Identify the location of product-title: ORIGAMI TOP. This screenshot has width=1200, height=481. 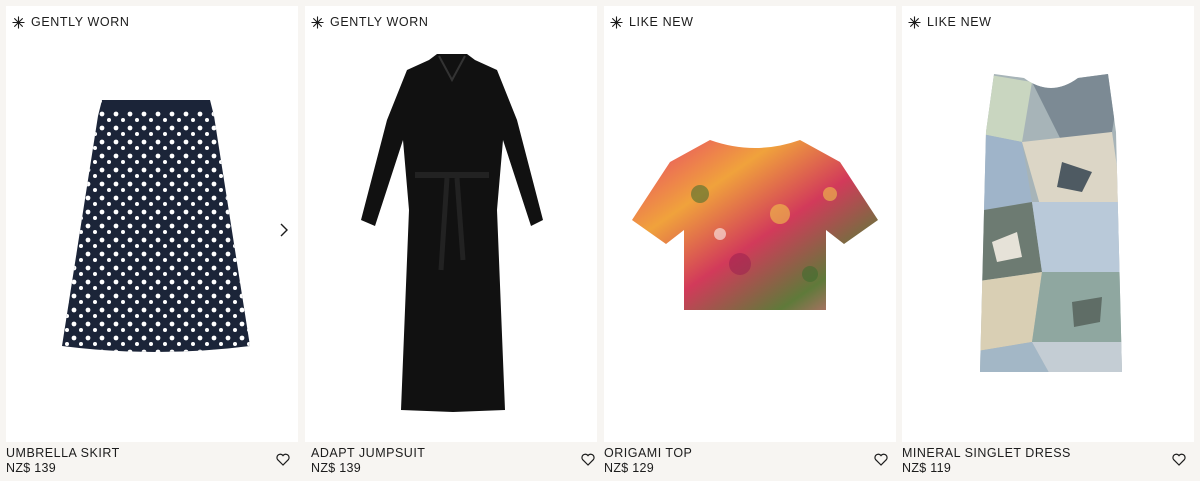
(648, 453).